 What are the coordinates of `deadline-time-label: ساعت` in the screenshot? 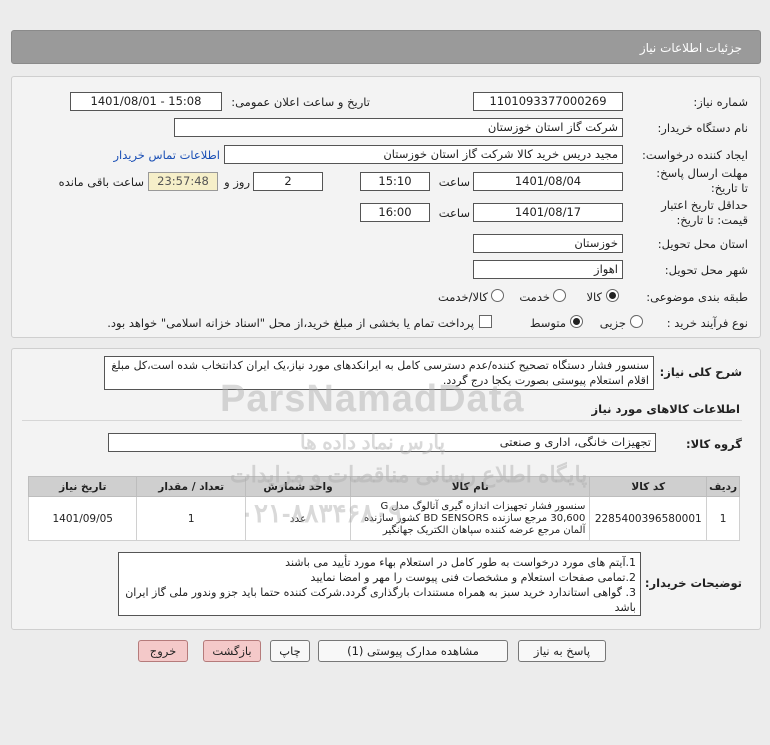 It's located at (454, 182).